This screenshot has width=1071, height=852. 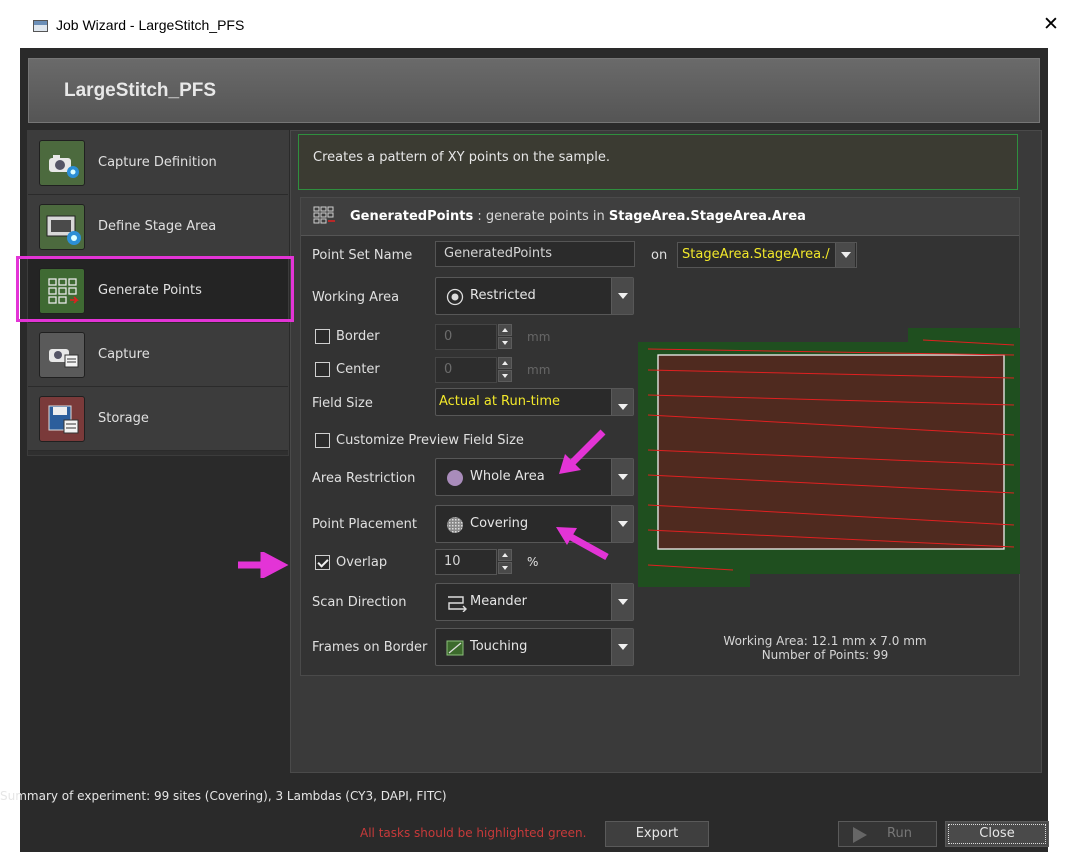 What do you see at coordinates (322, 369) in the screenshot?
I see `center-checkbox` at bounding box center [322, 369].